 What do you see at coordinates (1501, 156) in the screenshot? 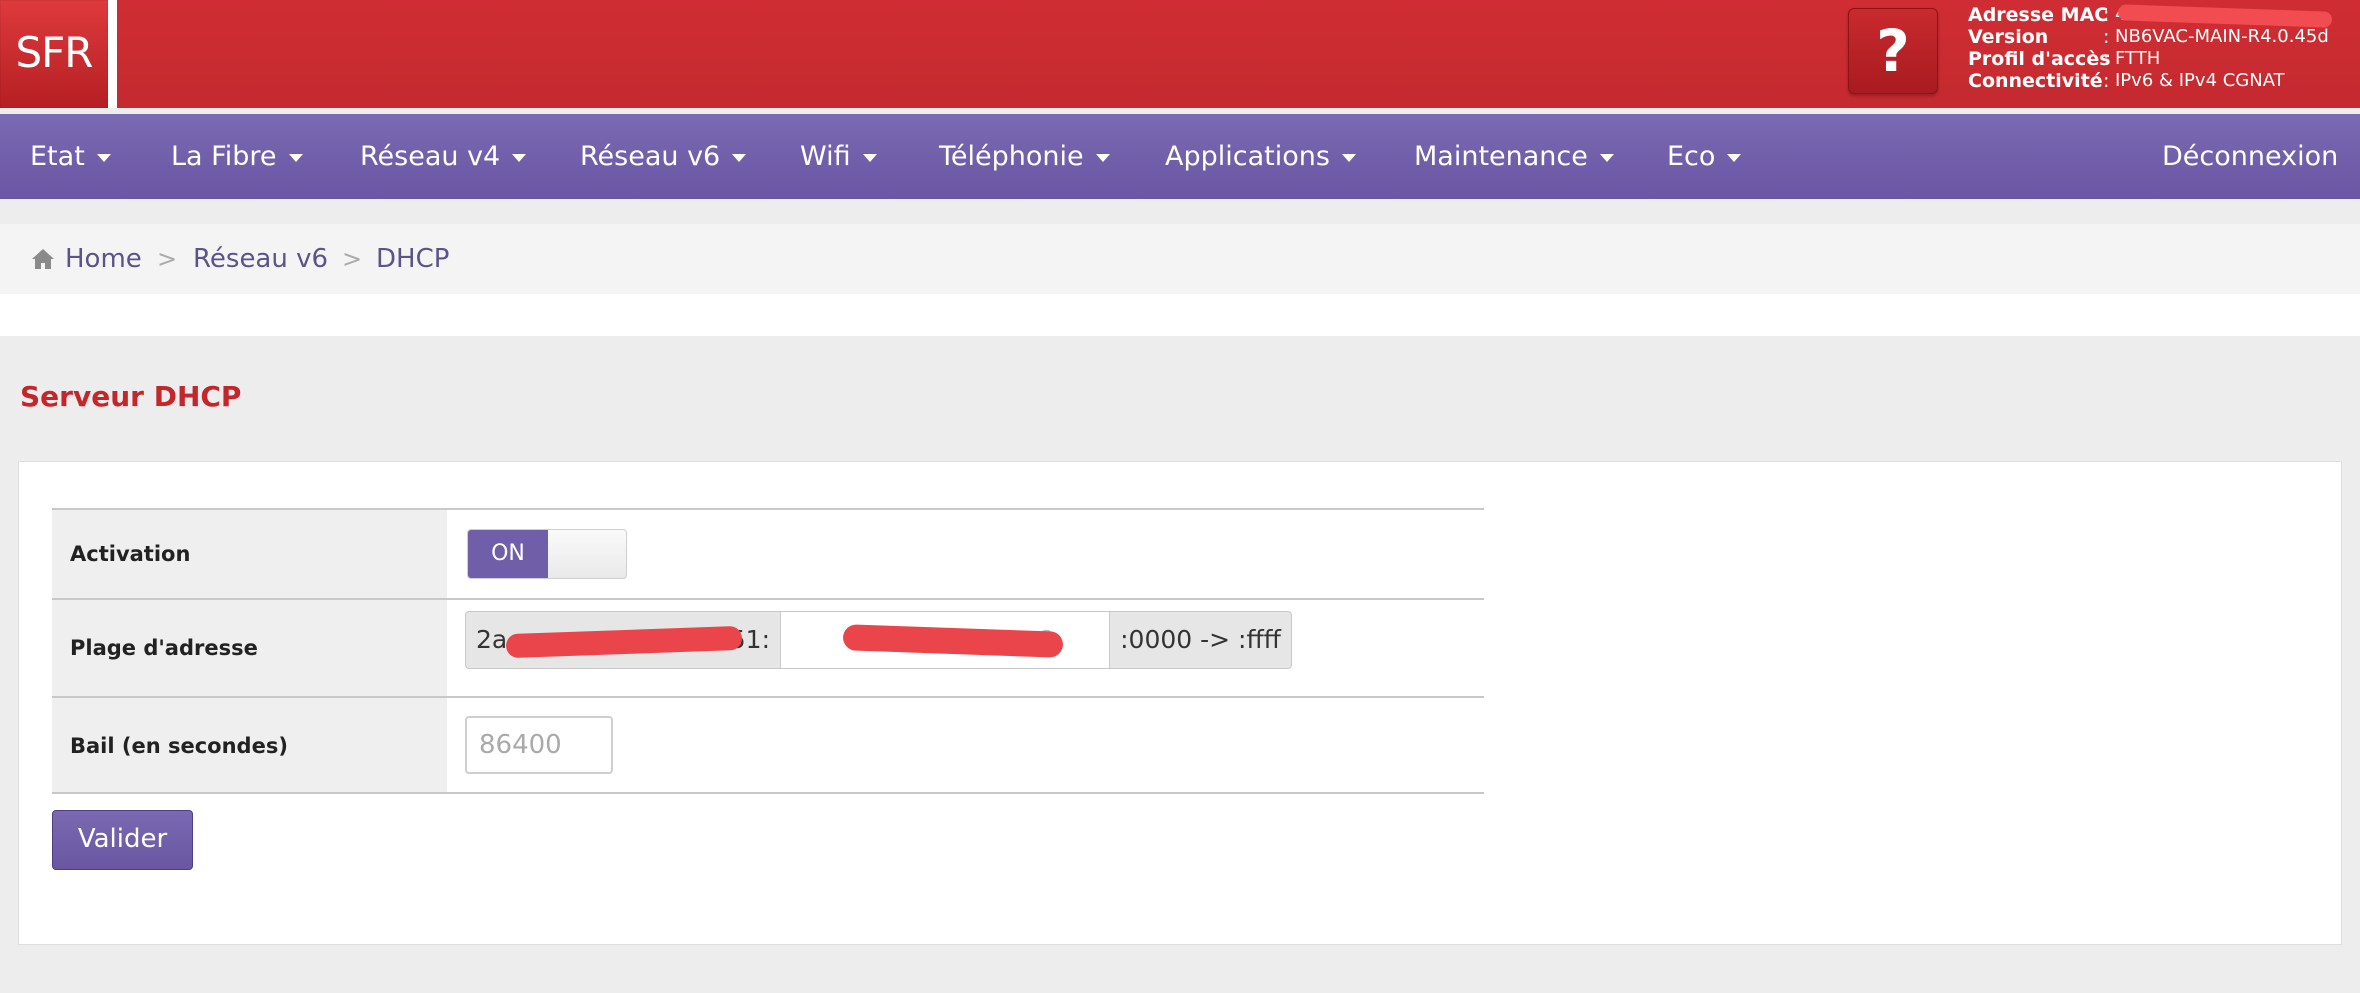
I see `nav-item-label: Maintenance` at bounding box center [1501, 156].